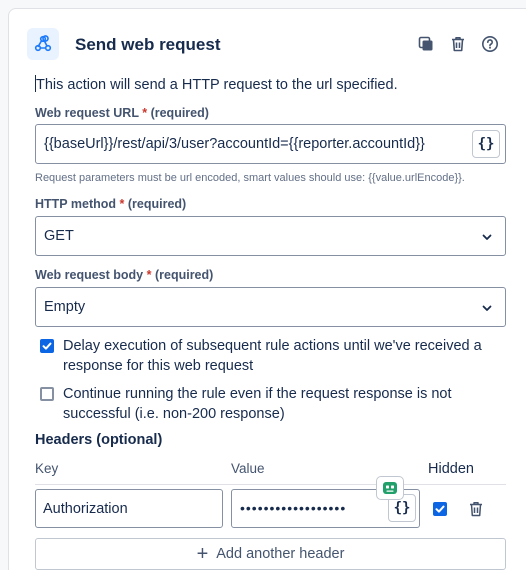 The image size is (526, 570). I want to click on help-button, so click(490, 44).